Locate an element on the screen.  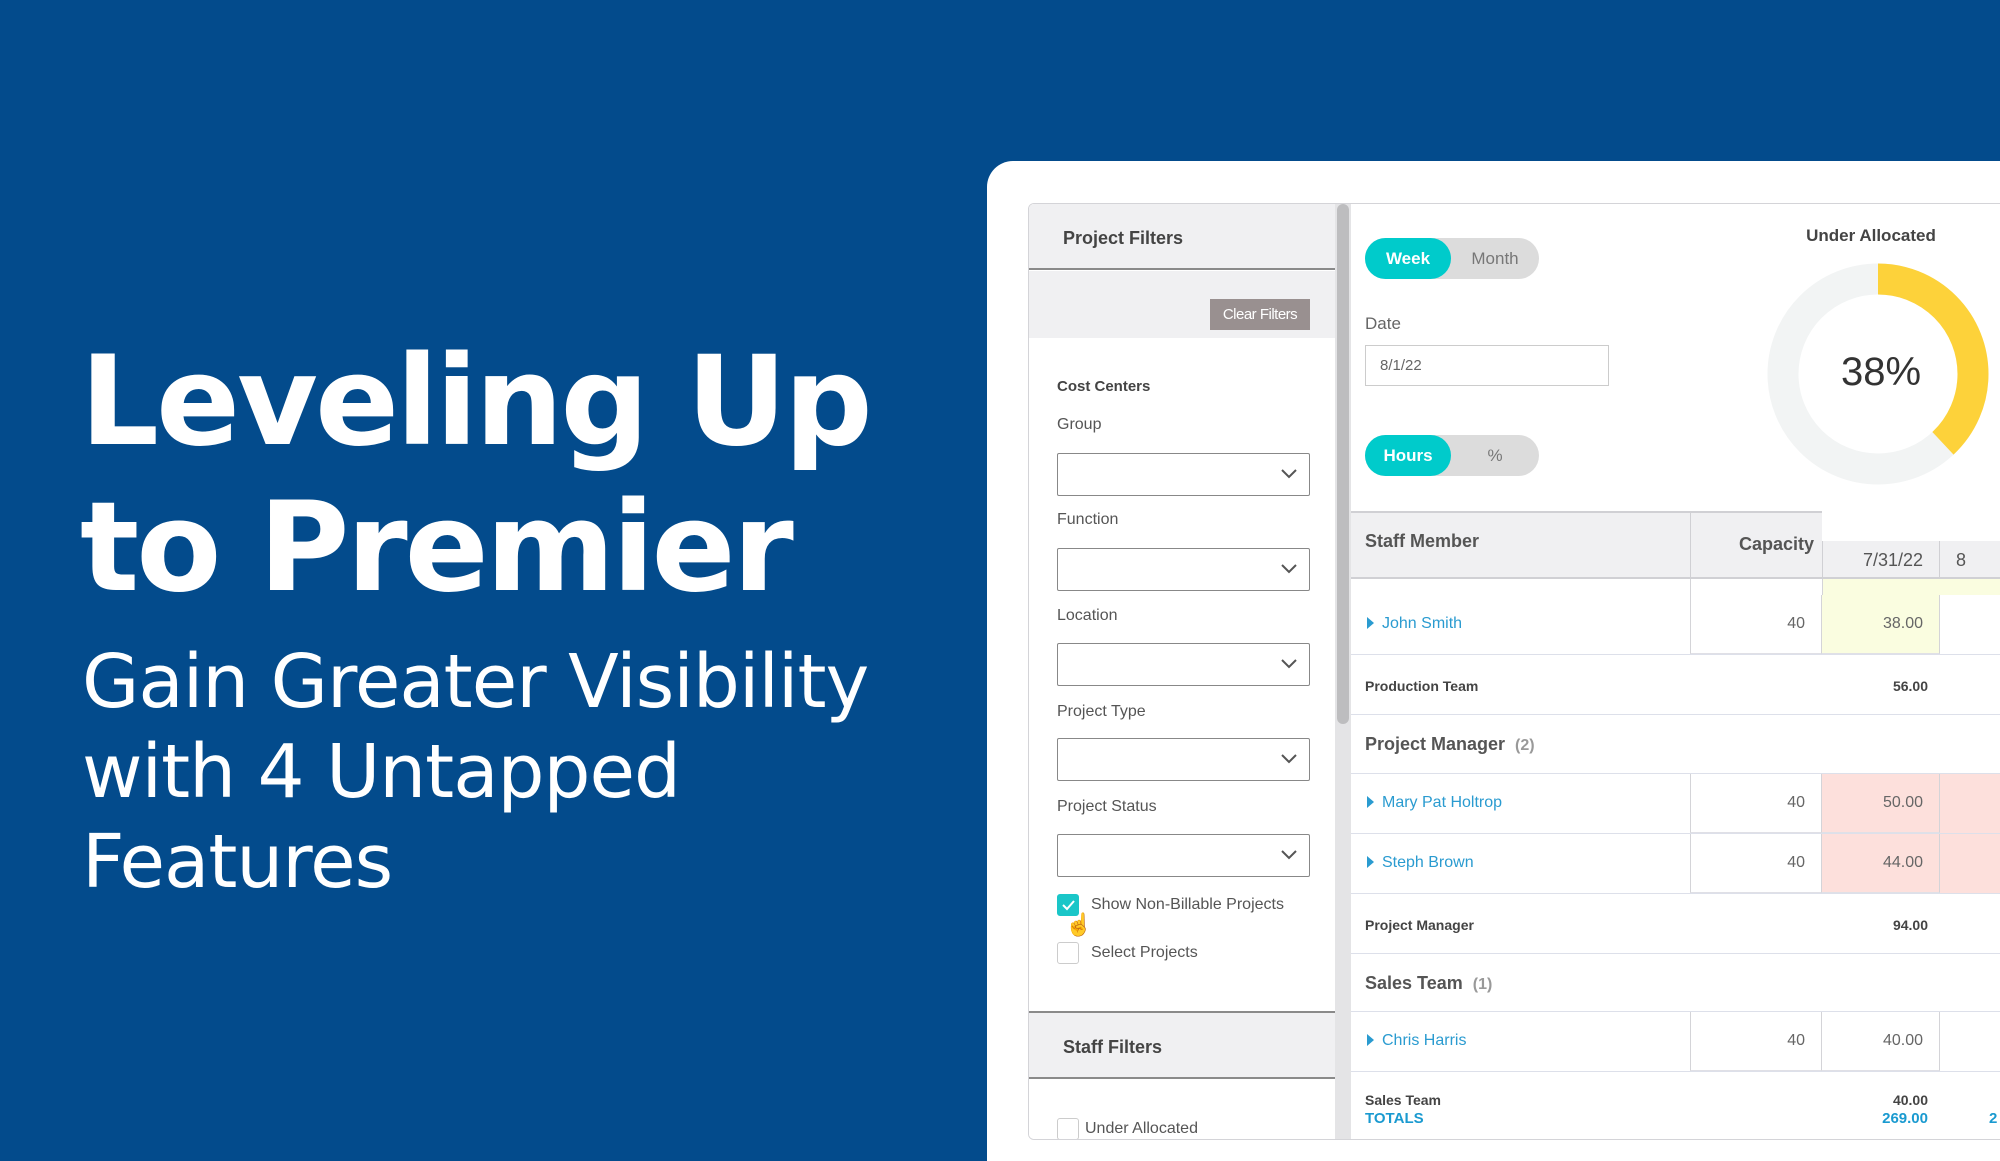
subtotal-value: 94.00 is located at coordinates (1910, 925).